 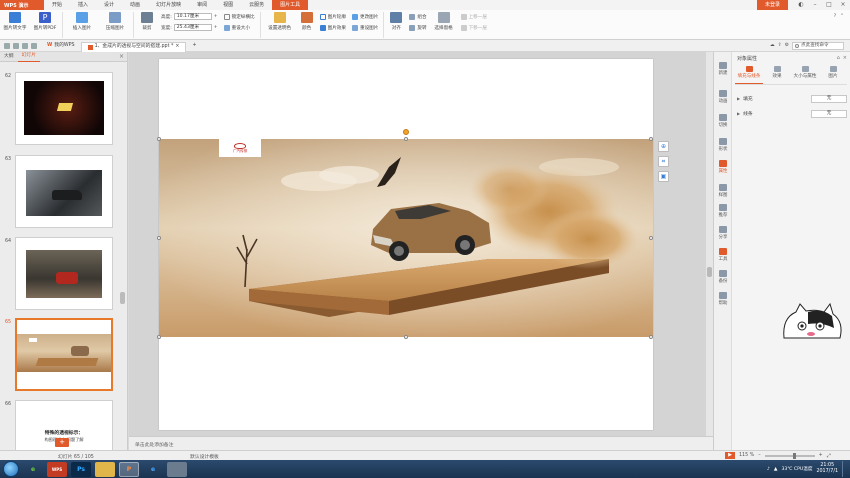 I want to click on tab-slides: 幻灯片, so click(x=29, y=56).